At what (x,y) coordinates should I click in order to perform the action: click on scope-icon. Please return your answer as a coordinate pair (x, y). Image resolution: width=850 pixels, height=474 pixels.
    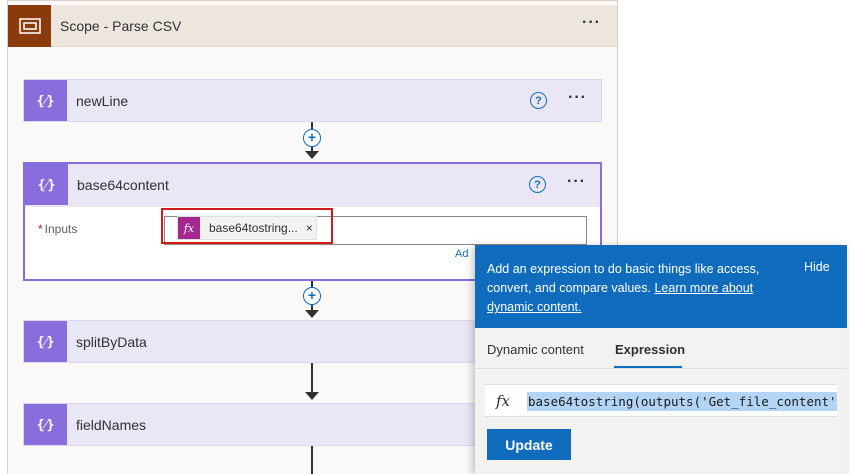
    Looking at the image, I should click on (29, 26).